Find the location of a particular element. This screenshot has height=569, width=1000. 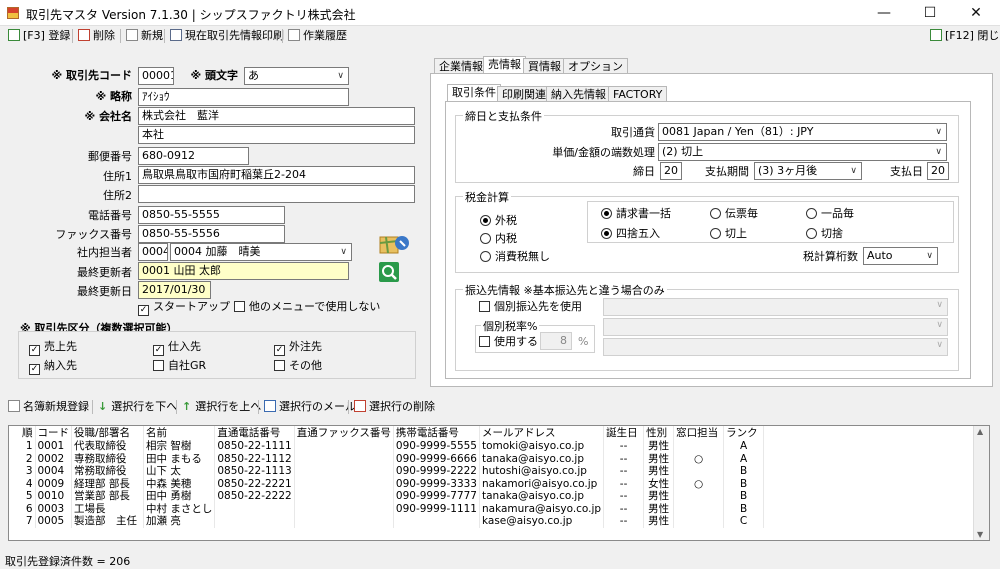

tax-inclusive-radio: 内税 is located at coordinates (498, 239).